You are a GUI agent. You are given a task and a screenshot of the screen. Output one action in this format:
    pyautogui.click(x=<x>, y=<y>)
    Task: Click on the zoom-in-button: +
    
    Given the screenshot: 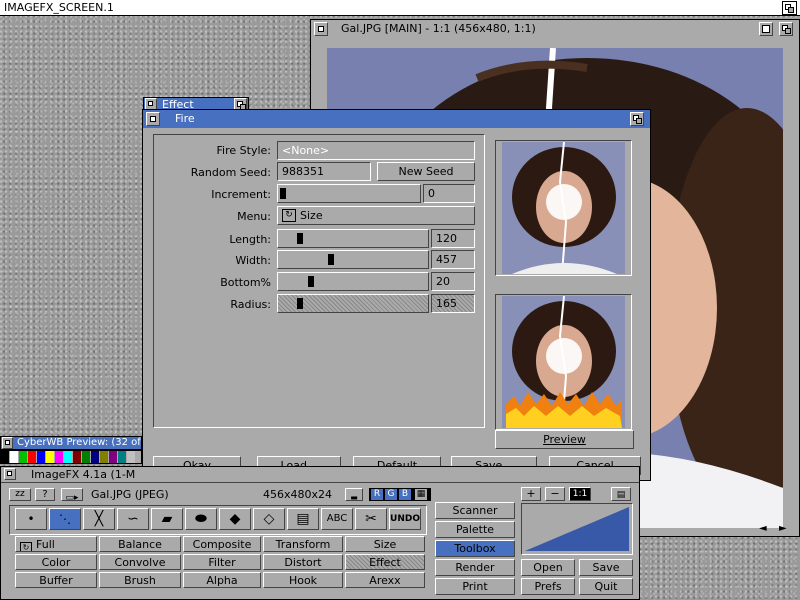 What is the action you would take?
    pyautogui.click(x=531, y=494)
    